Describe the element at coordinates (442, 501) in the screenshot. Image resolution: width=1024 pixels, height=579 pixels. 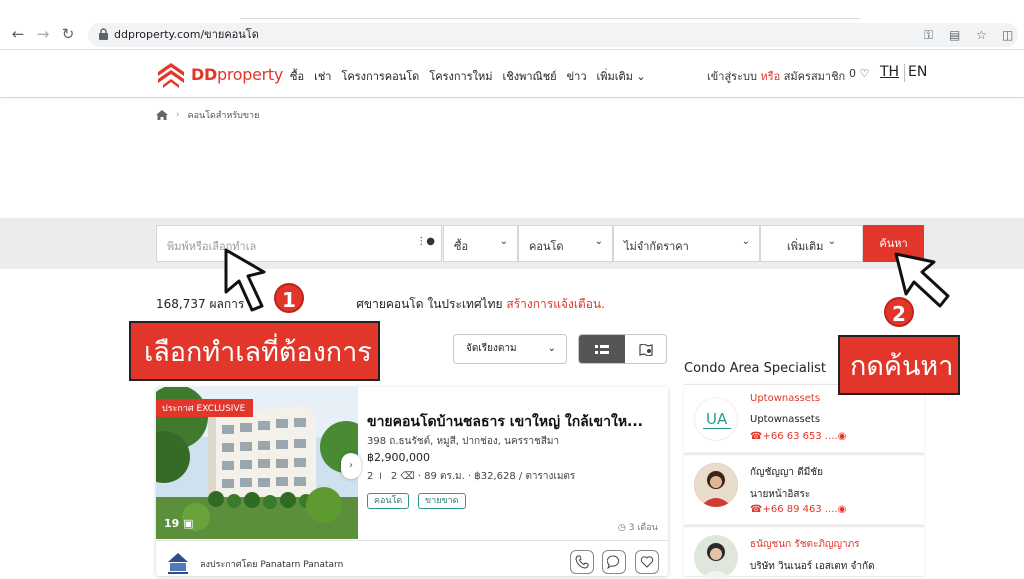
I see `tag-freehold: ขายขาด` at that location.